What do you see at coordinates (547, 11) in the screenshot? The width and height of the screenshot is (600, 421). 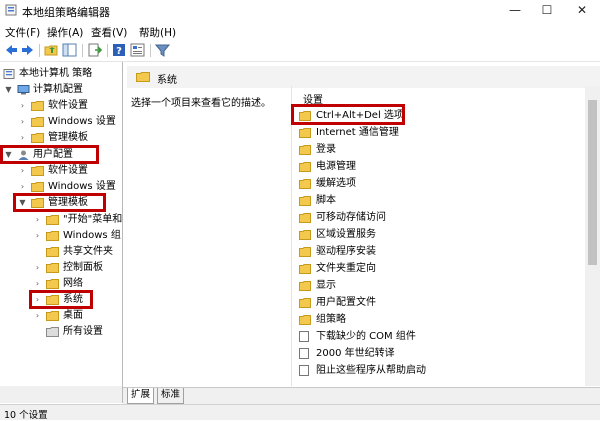 I see `maximize-button: ☐` at bounding box center [547, 11].